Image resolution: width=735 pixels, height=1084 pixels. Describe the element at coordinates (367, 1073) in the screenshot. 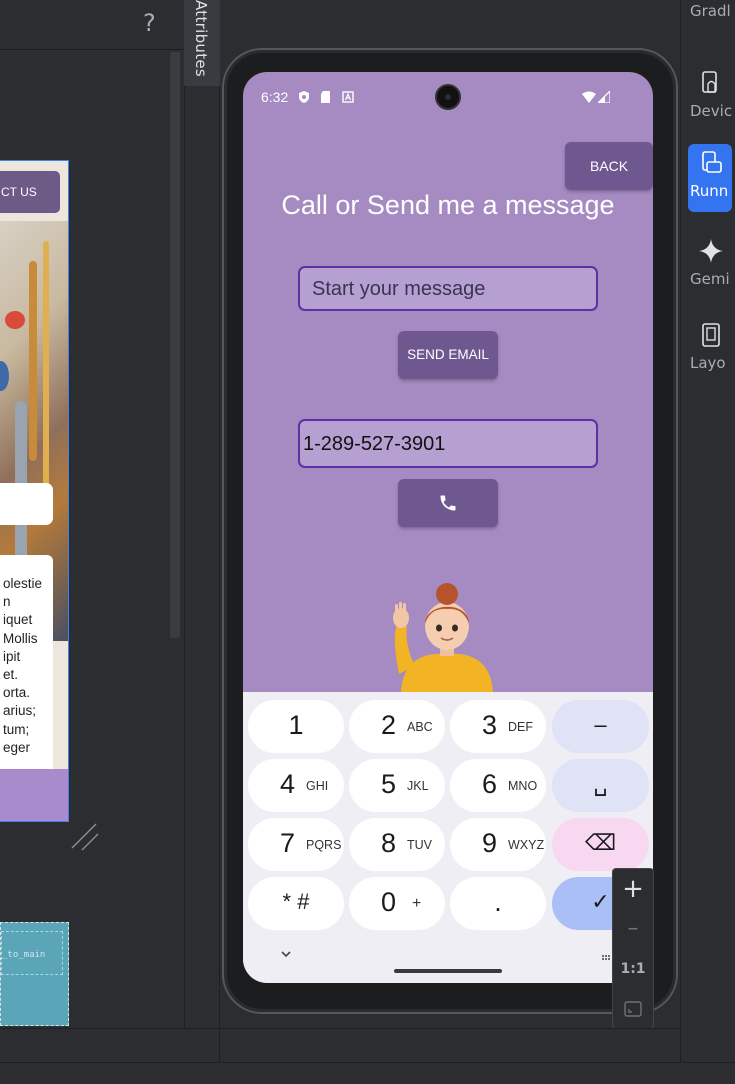

I see `status-bar-strip` at that location.